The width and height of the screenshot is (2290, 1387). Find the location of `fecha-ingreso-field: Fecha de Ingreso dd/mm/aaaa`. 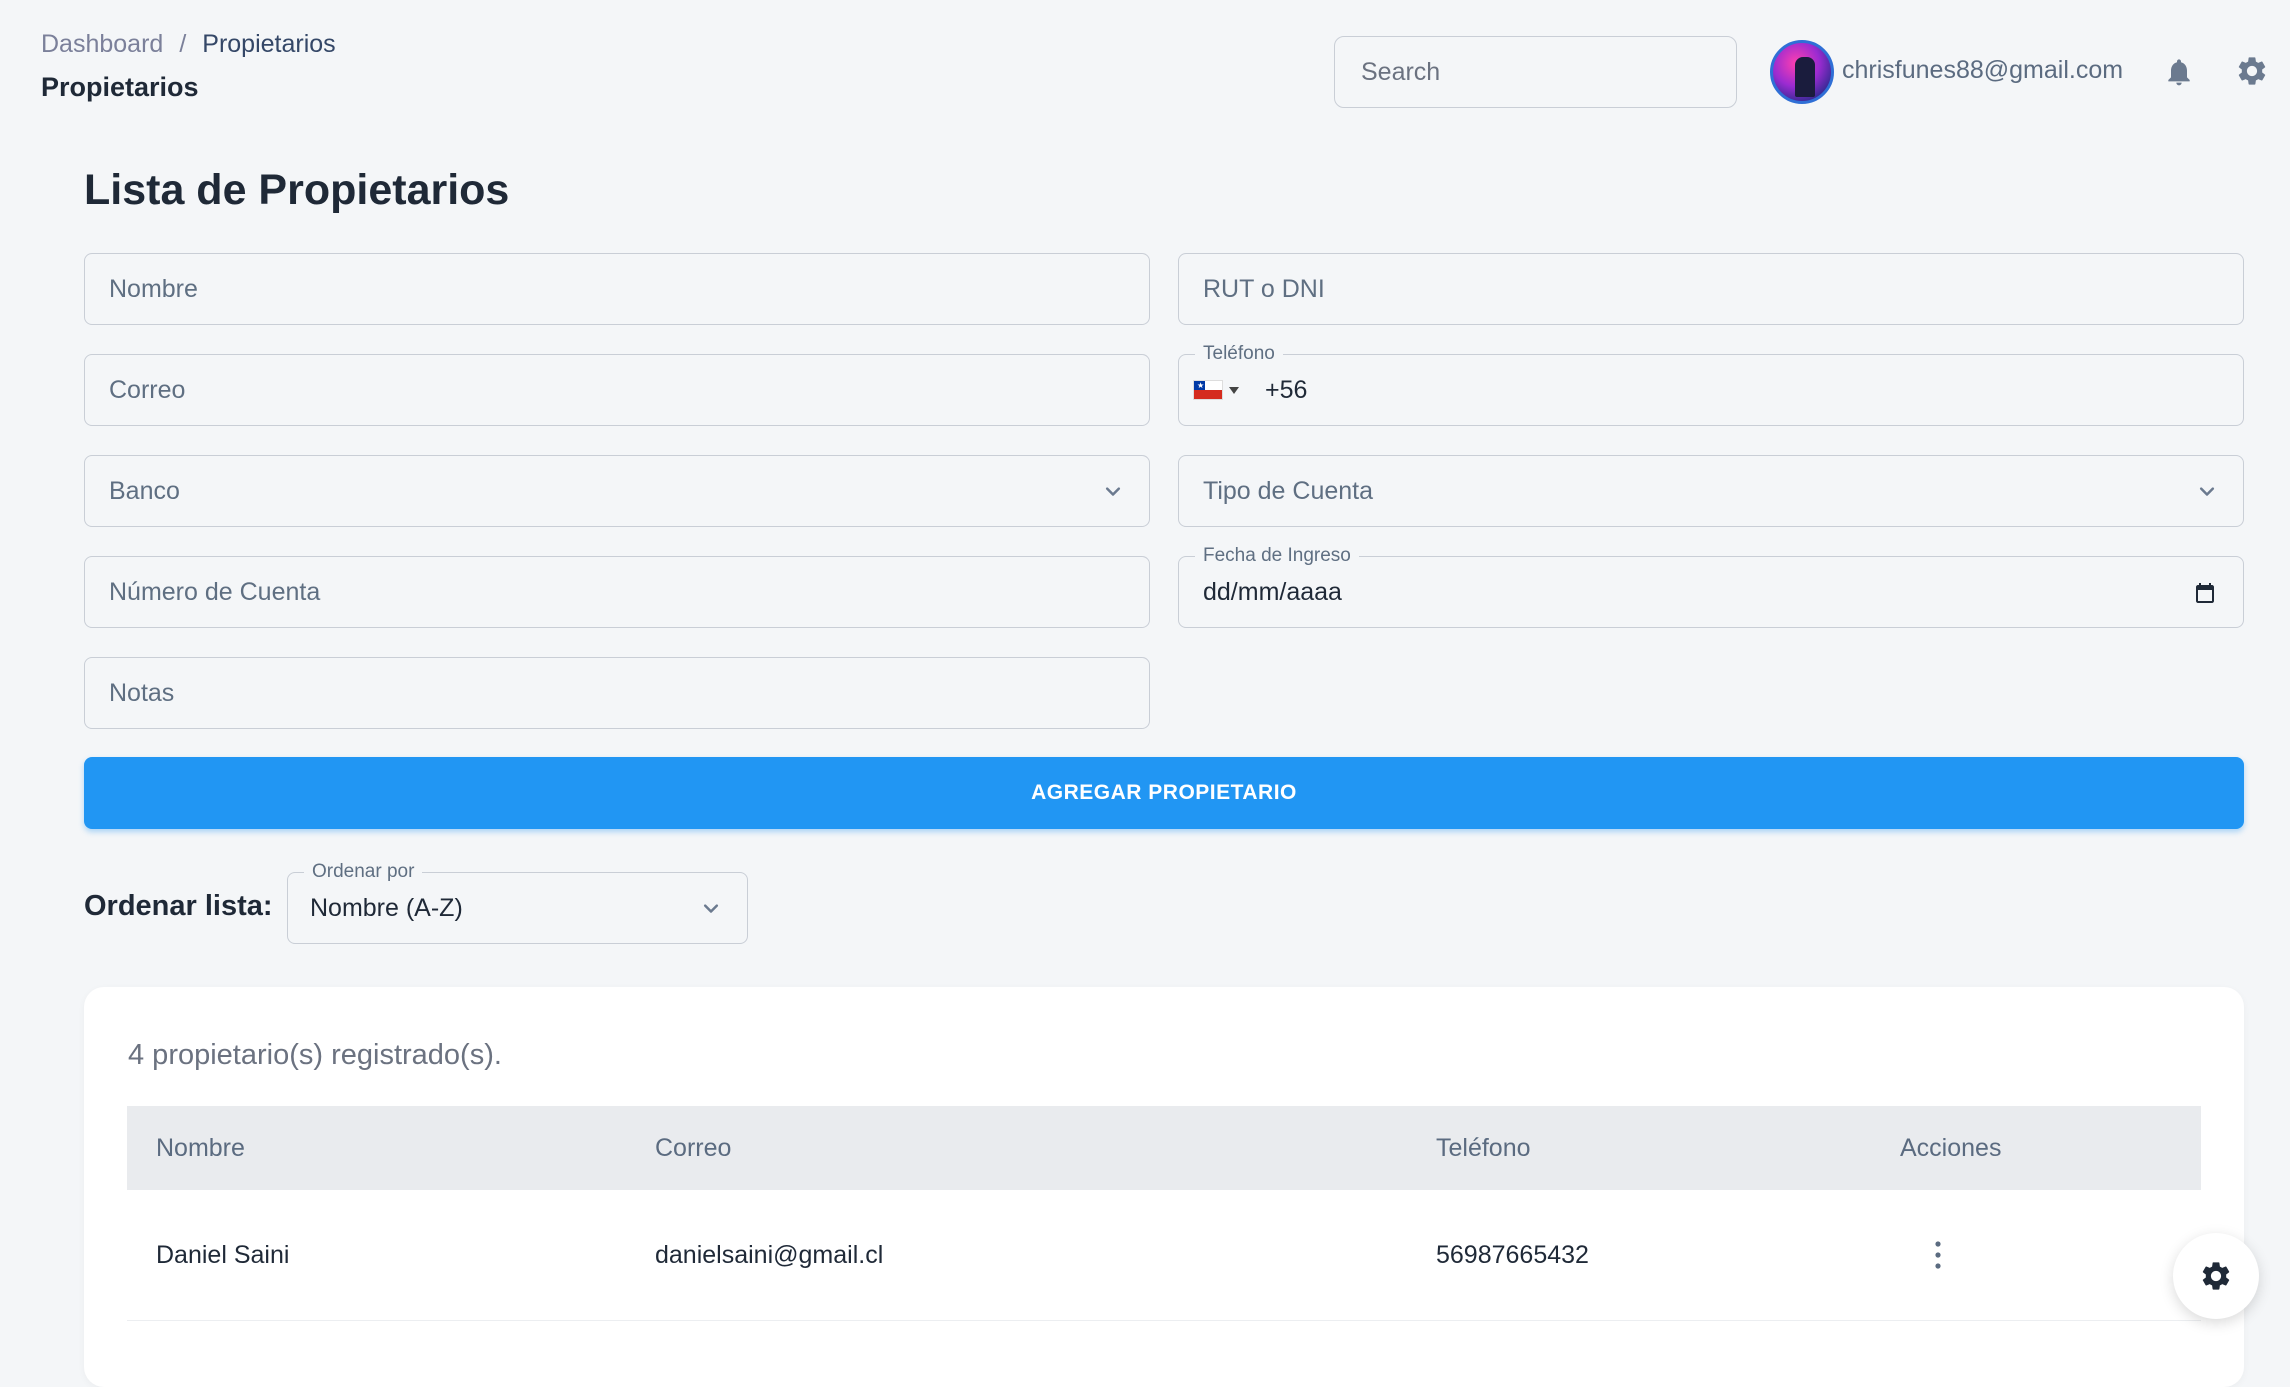

fecha-ingreso-field: Fecha de Ingreso dd/mm/aaaa is located at coordinates (1711, 586).